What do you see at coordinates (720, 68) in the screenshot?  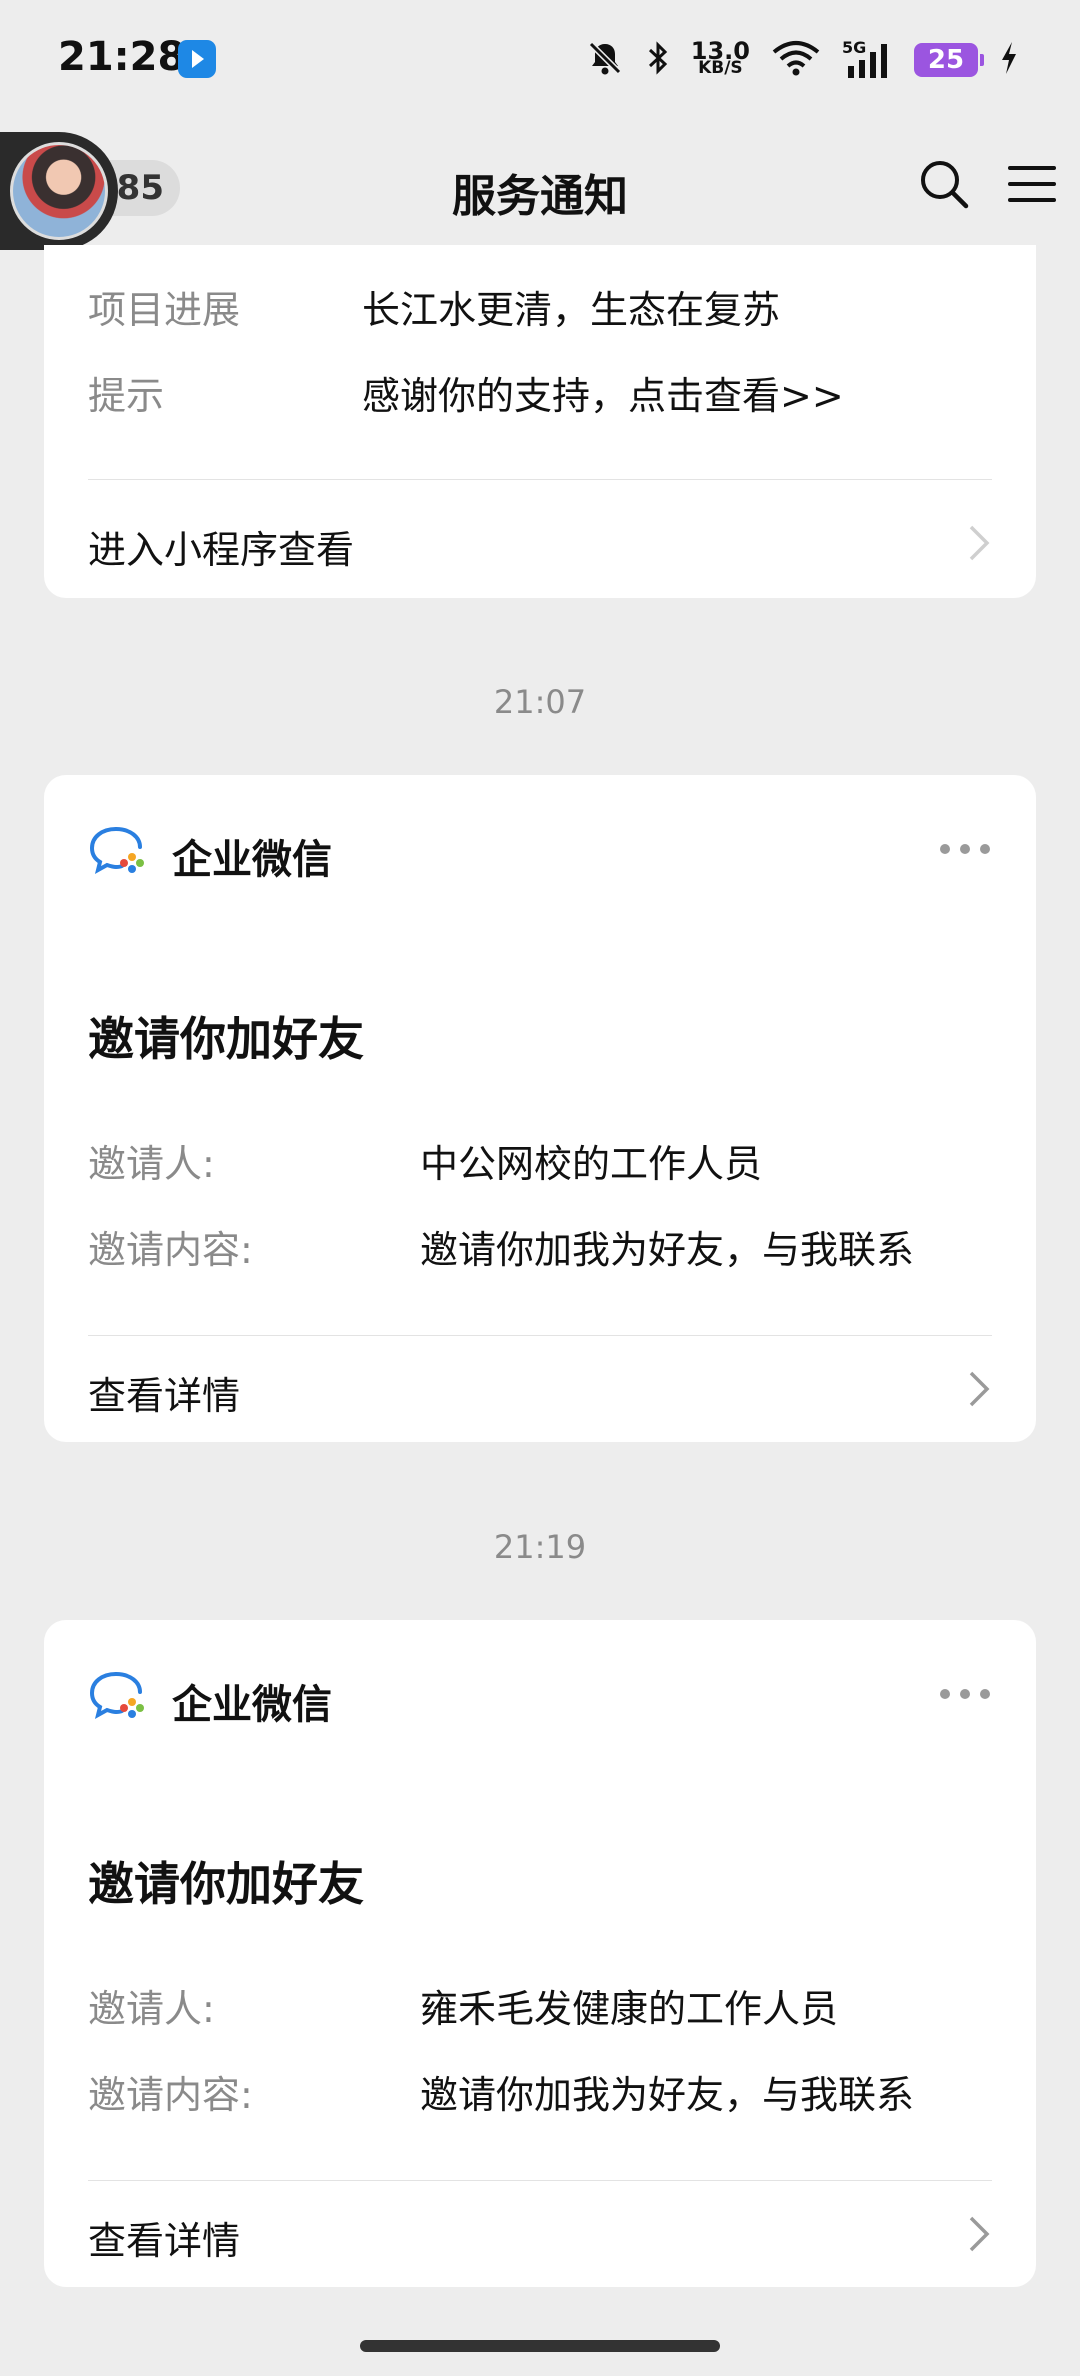 I see `network-speed-unit: KB/S` at bounding box center [720, 68].